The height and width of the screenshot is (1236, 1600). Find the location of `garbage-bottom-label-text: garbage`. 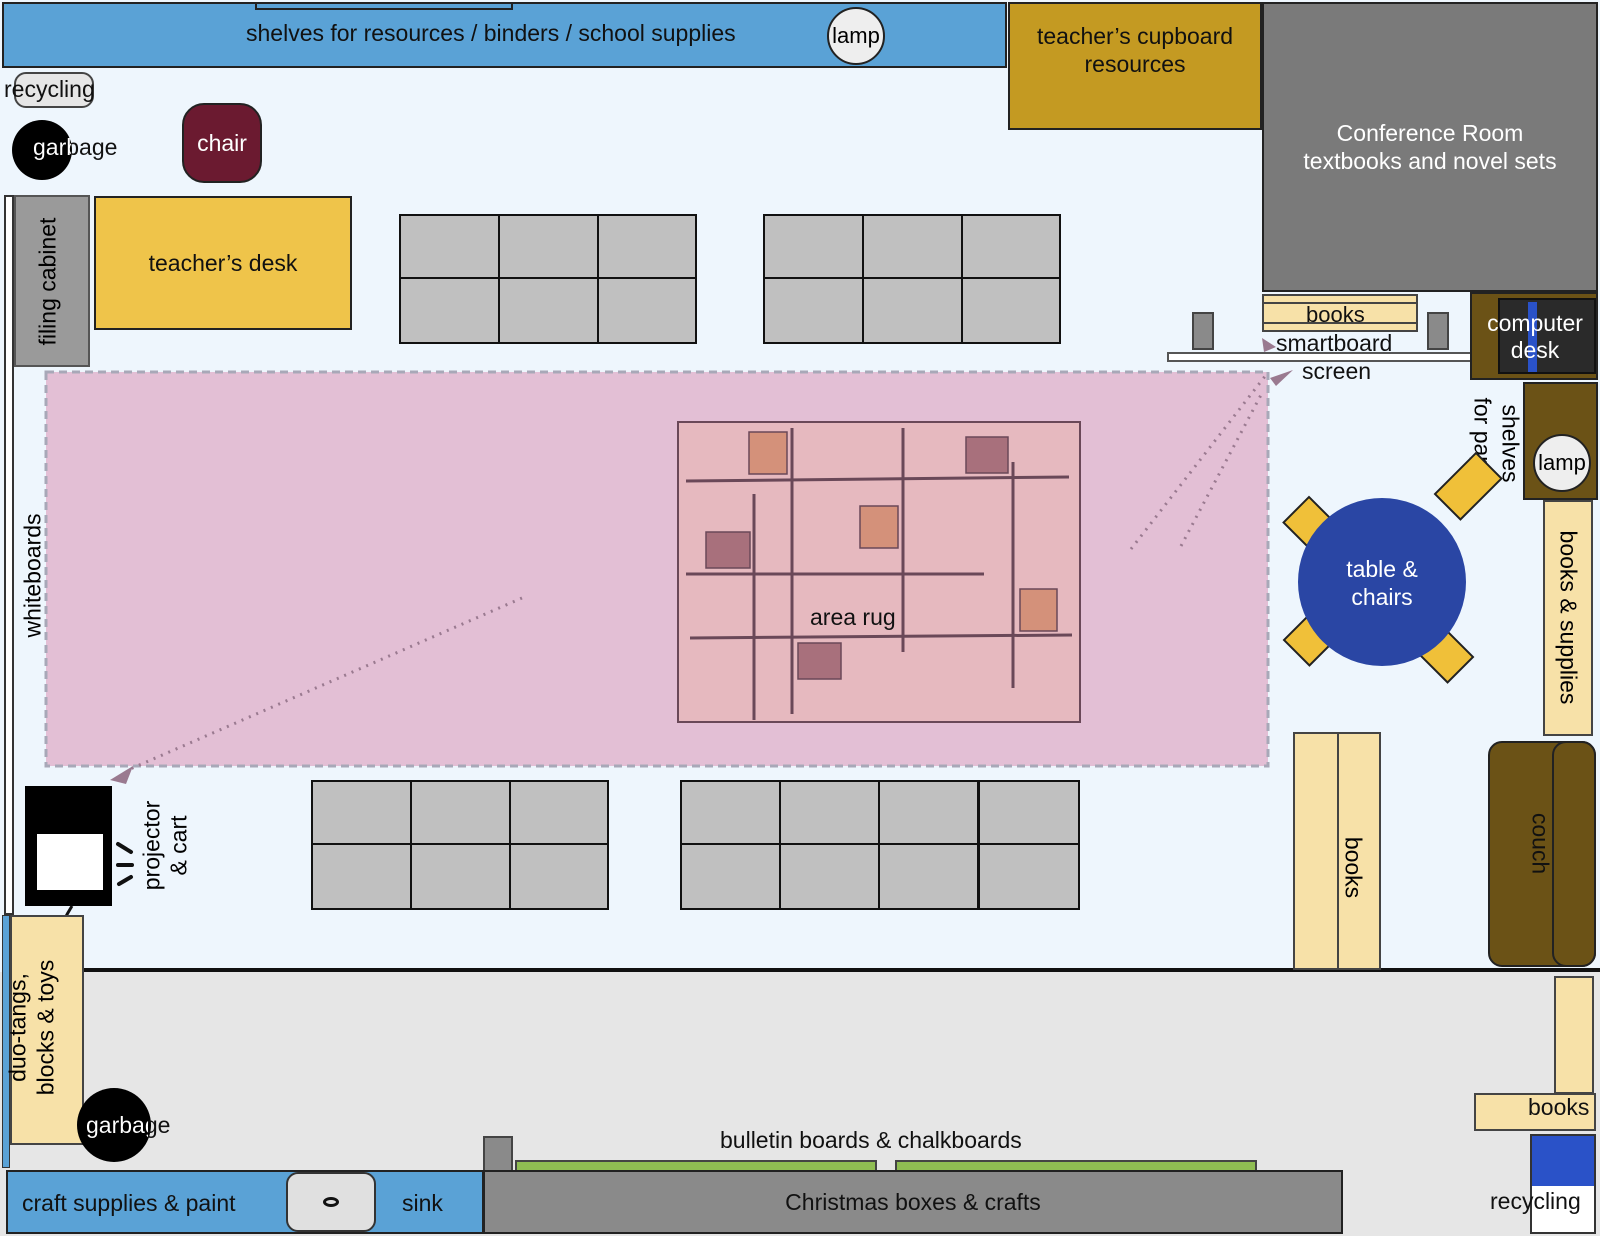

garbage-bottom-label-text: garbage is located at coordinates (128, 1125).